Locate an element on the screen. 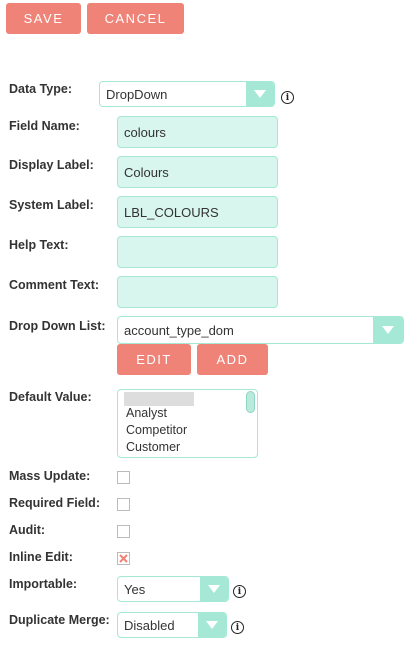 Image resolution: width=408 pixels, height=653 pixels. comment-text-input is located at coordinates (197, 292).